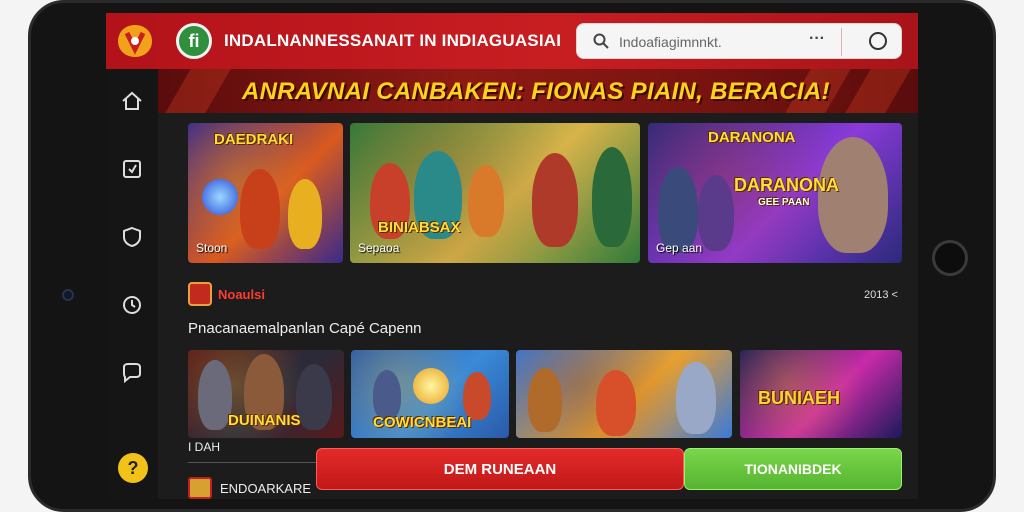  What do you see at coordinates (784, 202) in the screenshot?
I see `game-subtitle: GEE PAAN` at bounding box center [784, 202].